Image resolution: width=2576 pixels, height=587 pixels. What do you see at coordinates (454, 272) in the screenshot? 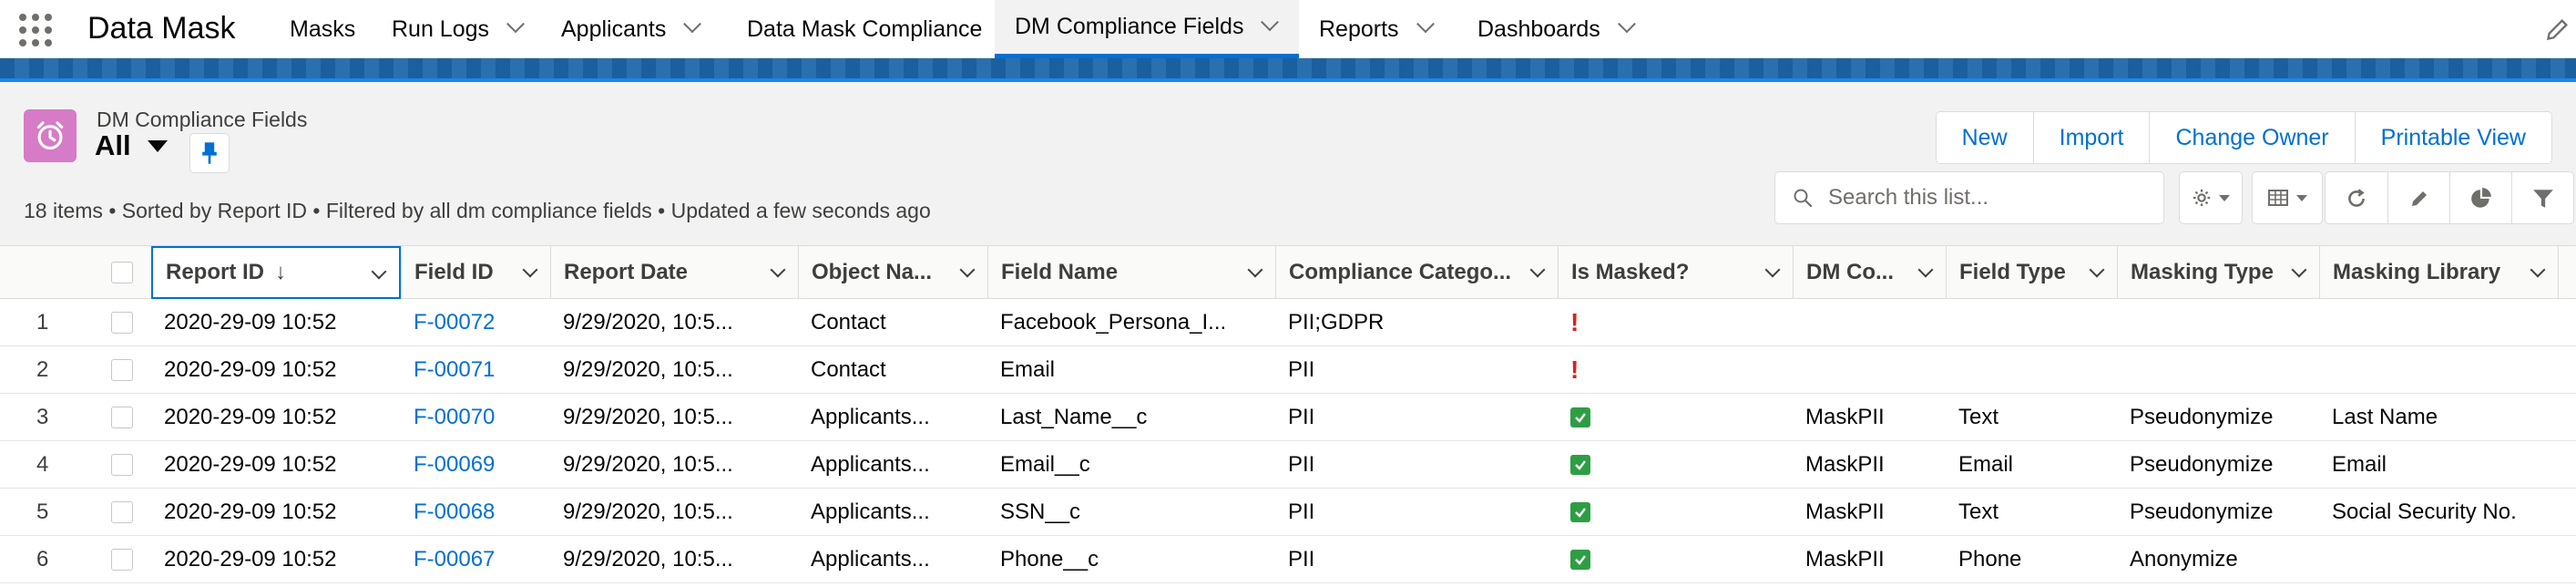
I see `column-label: Field ID` at bounding box center [454, 272].